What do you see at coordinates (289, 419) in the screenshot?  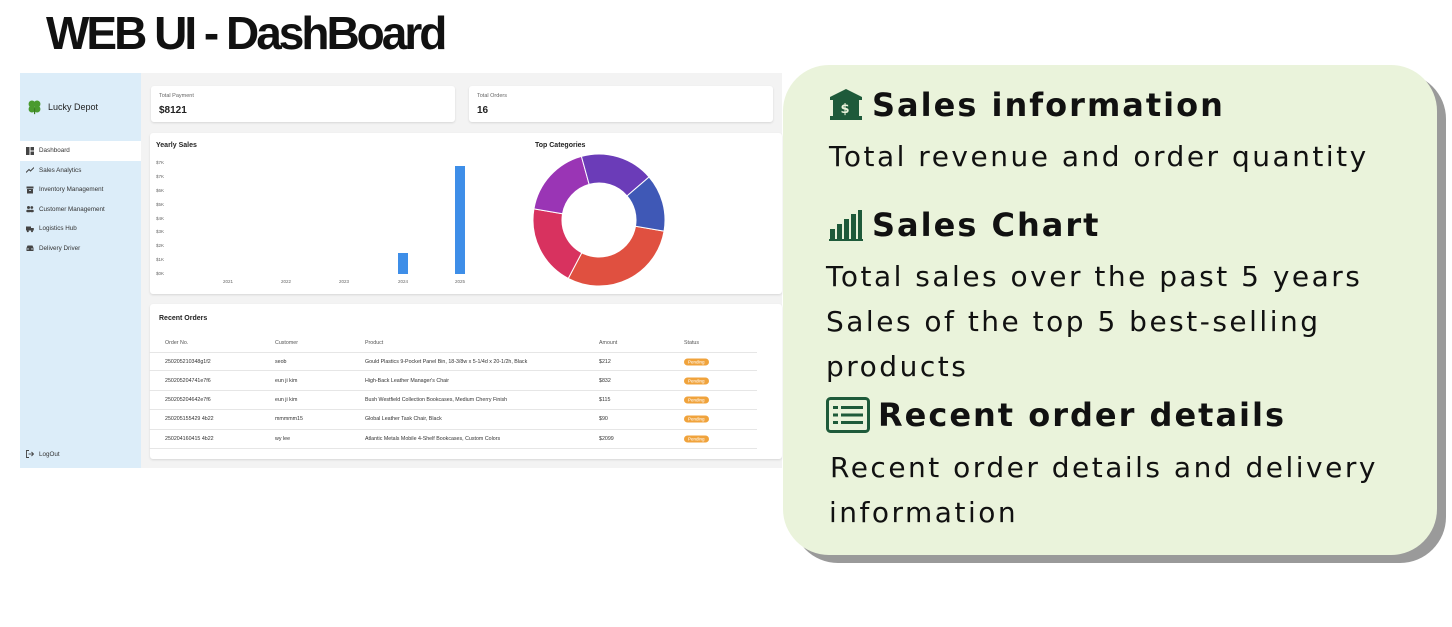 I see `customer-cell: mmmmm15` at bounding box center [289, 419].